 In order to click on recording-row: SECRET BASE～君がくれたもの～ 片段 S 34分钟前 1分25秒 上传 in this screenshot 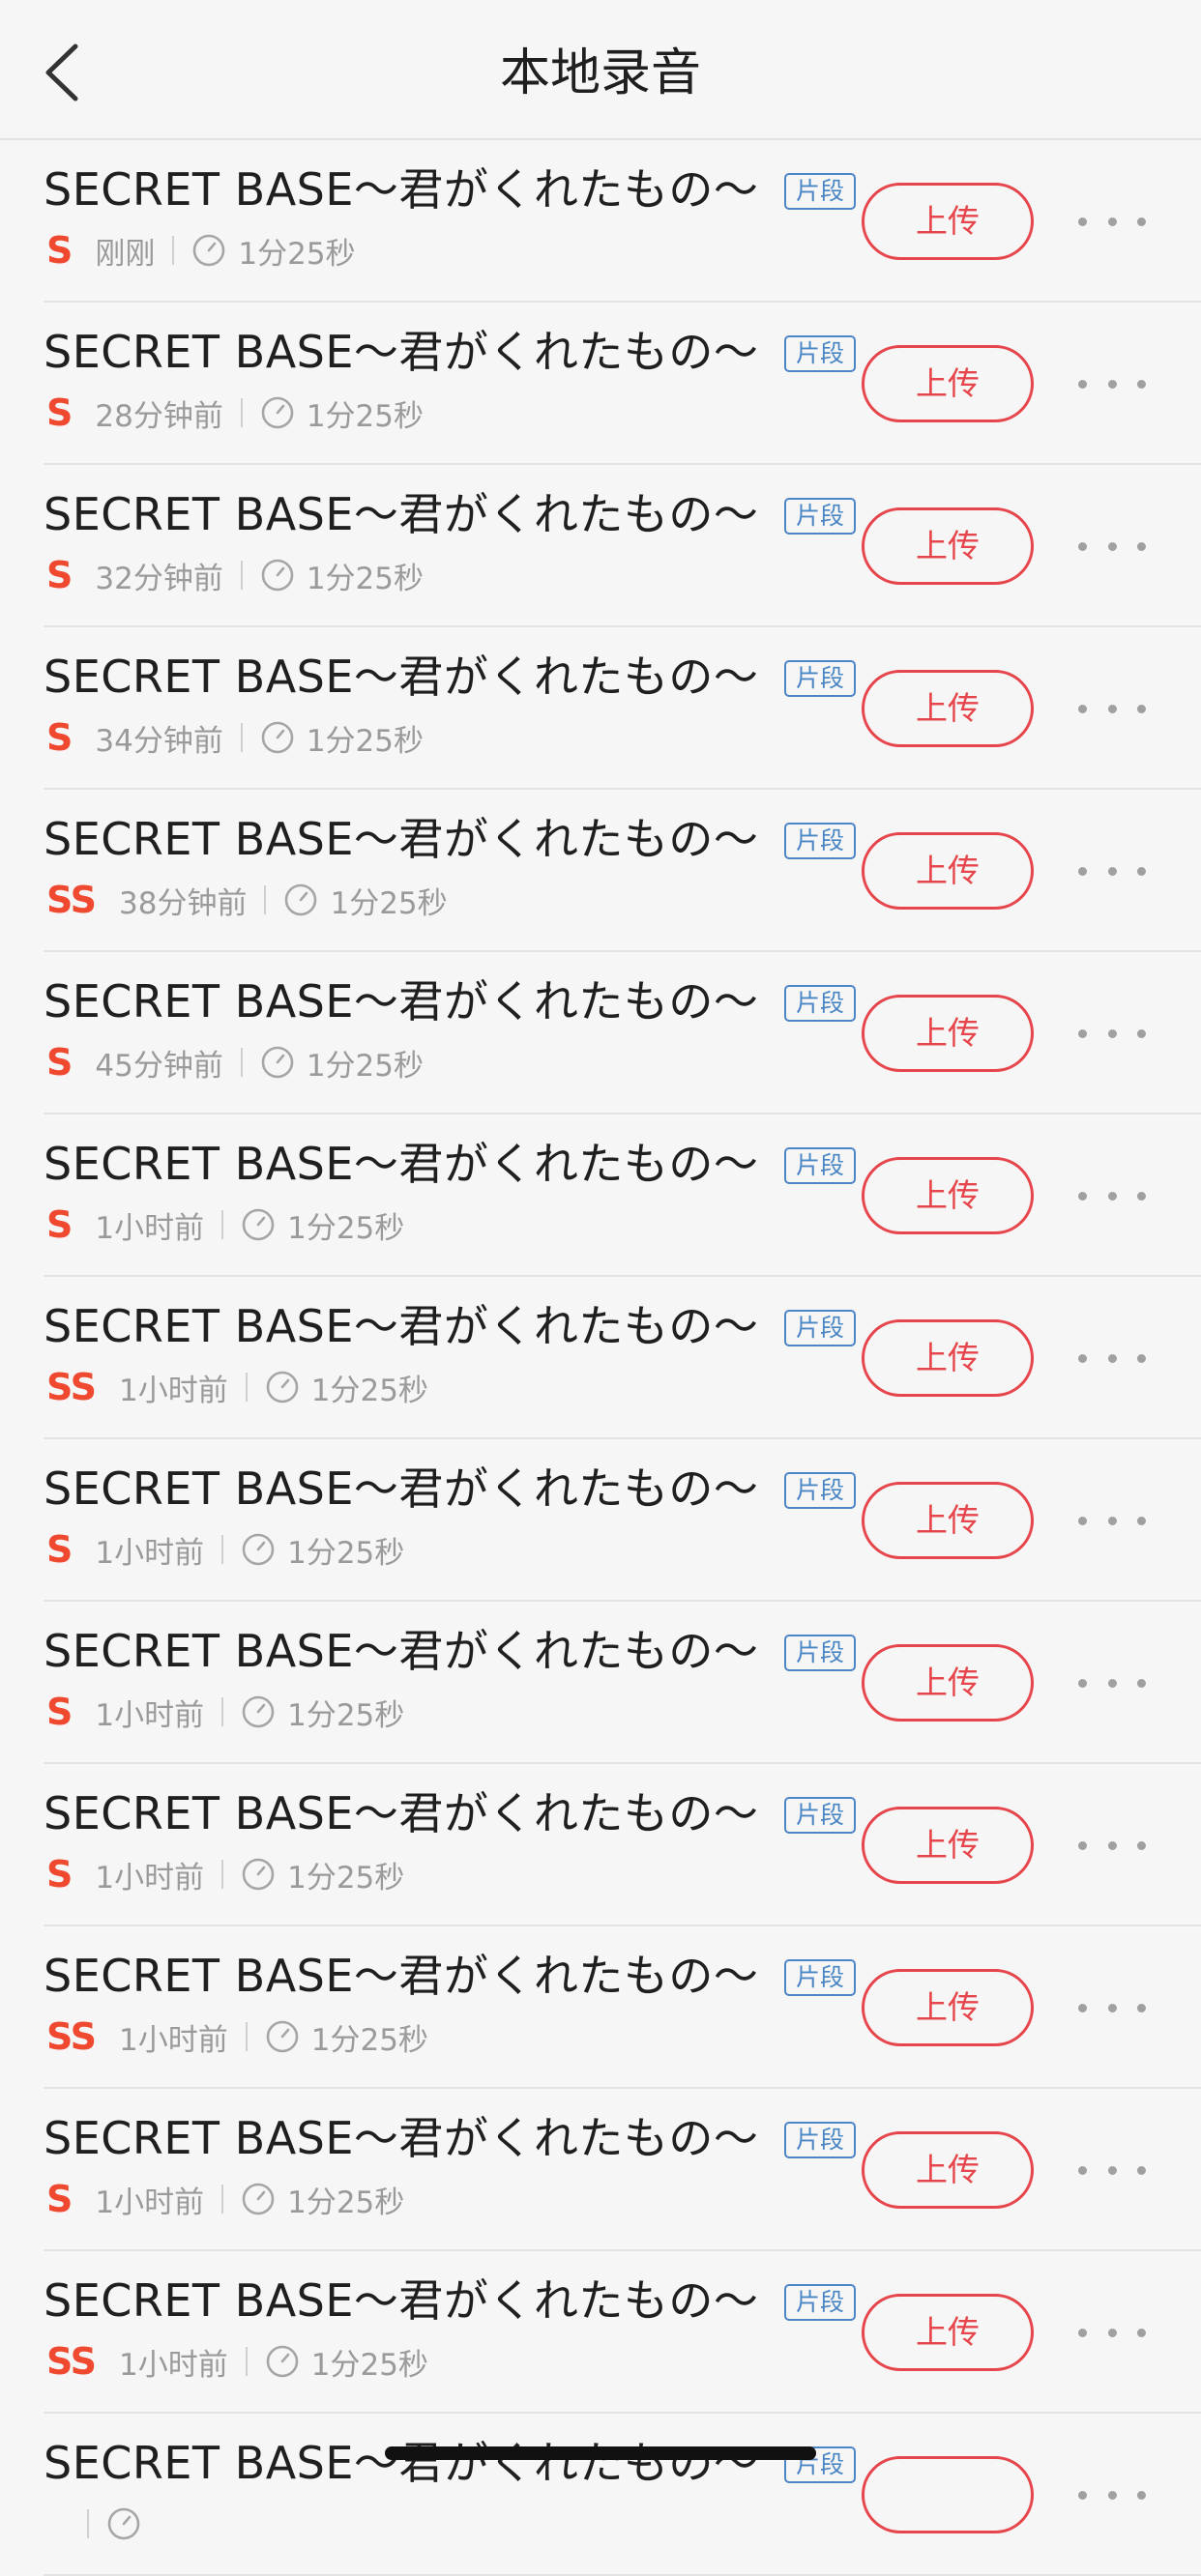, I will do `click(600, 708)`.